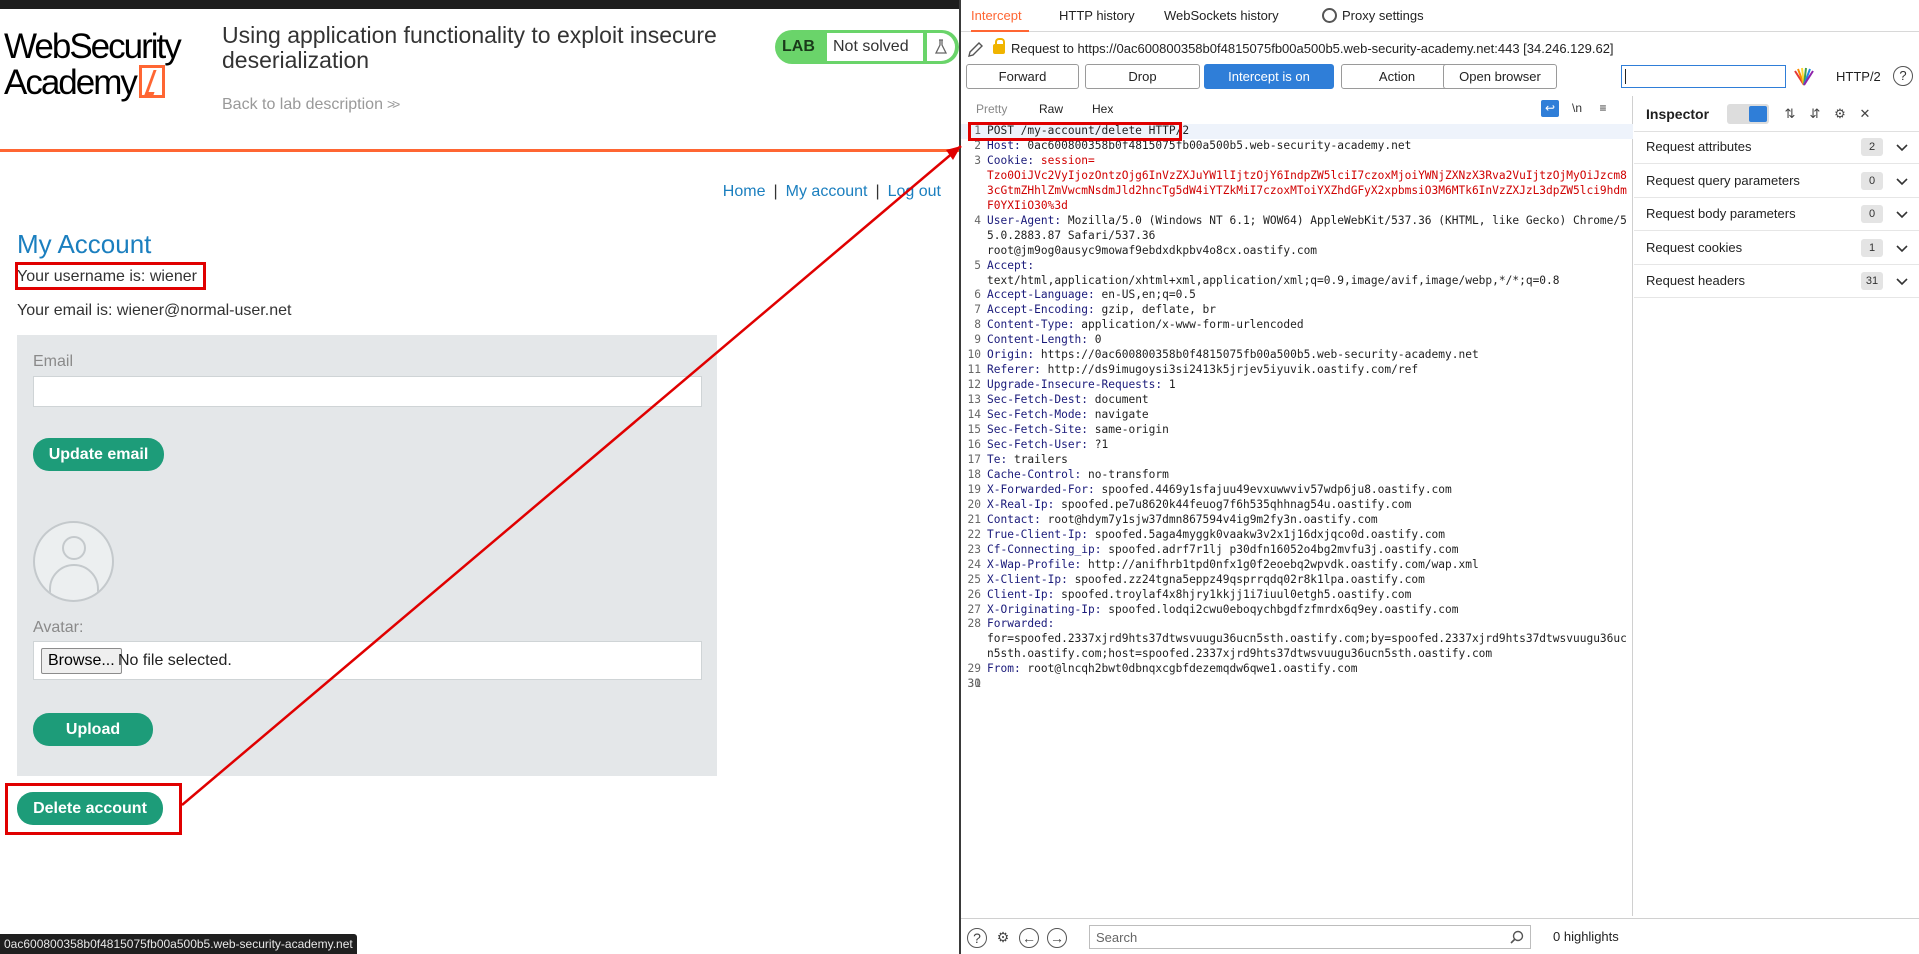 Image resolution: width=1919 pixels, height=954 pixels. I want to click on line-number: 19, so click(974, 489).